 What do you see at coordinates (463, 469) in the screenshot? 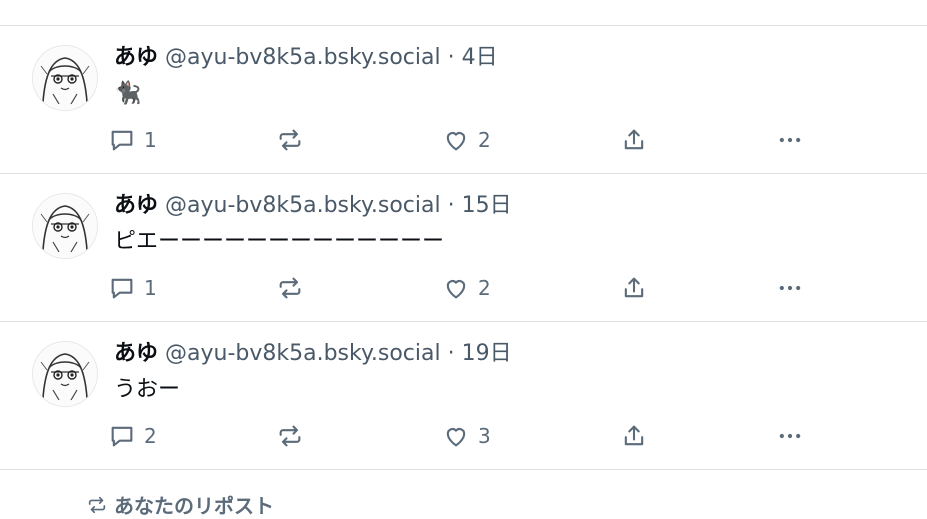
I see `divider` at bounding box center [463, 469].